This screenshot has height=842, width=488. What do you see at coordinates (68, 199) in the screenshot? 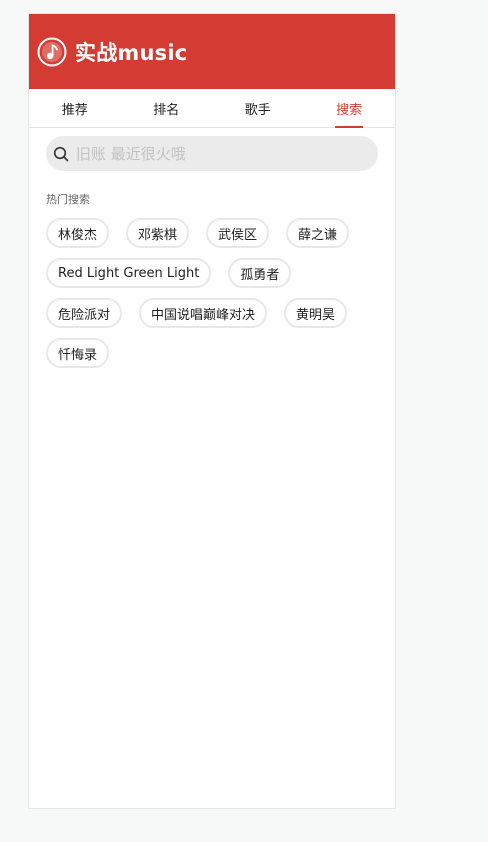
I see `hot-search-title: 热门搜索` at bounding box center [68, 199].